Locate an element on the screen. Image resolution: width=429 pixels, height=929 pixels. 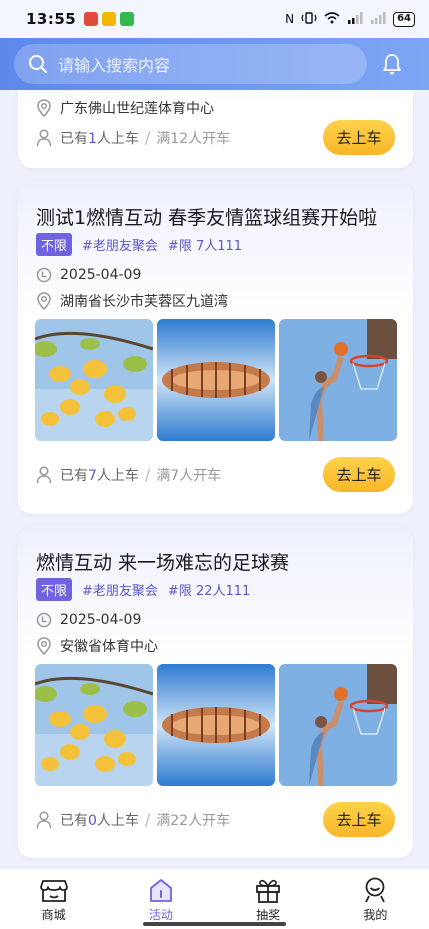
location-text: 广东佛山世纪莲体育中心 is located at coordinates (137, 109).